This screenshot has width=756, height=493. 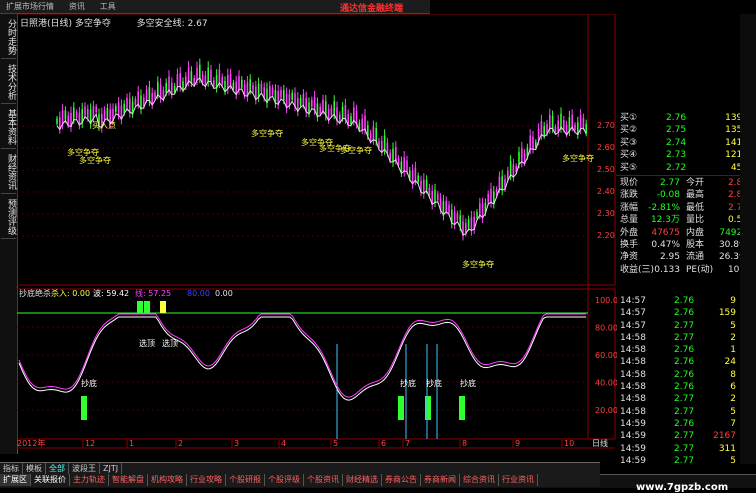 I want to click on oscillator-line-d, so click(x=302, y=358).